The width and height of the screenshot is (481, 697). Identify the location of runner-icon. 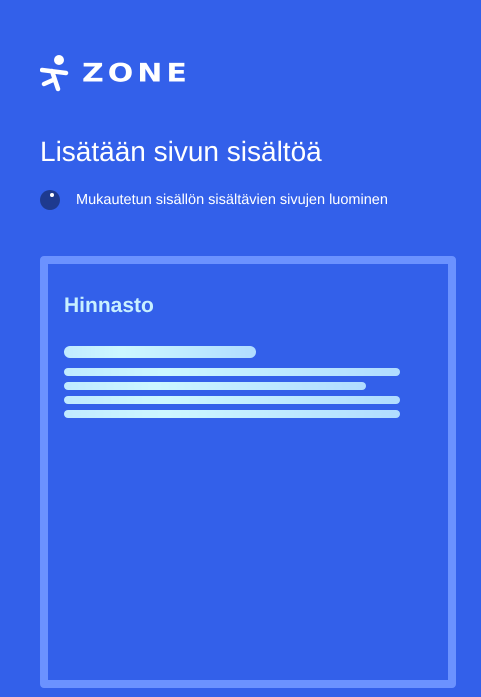
(55, 73).